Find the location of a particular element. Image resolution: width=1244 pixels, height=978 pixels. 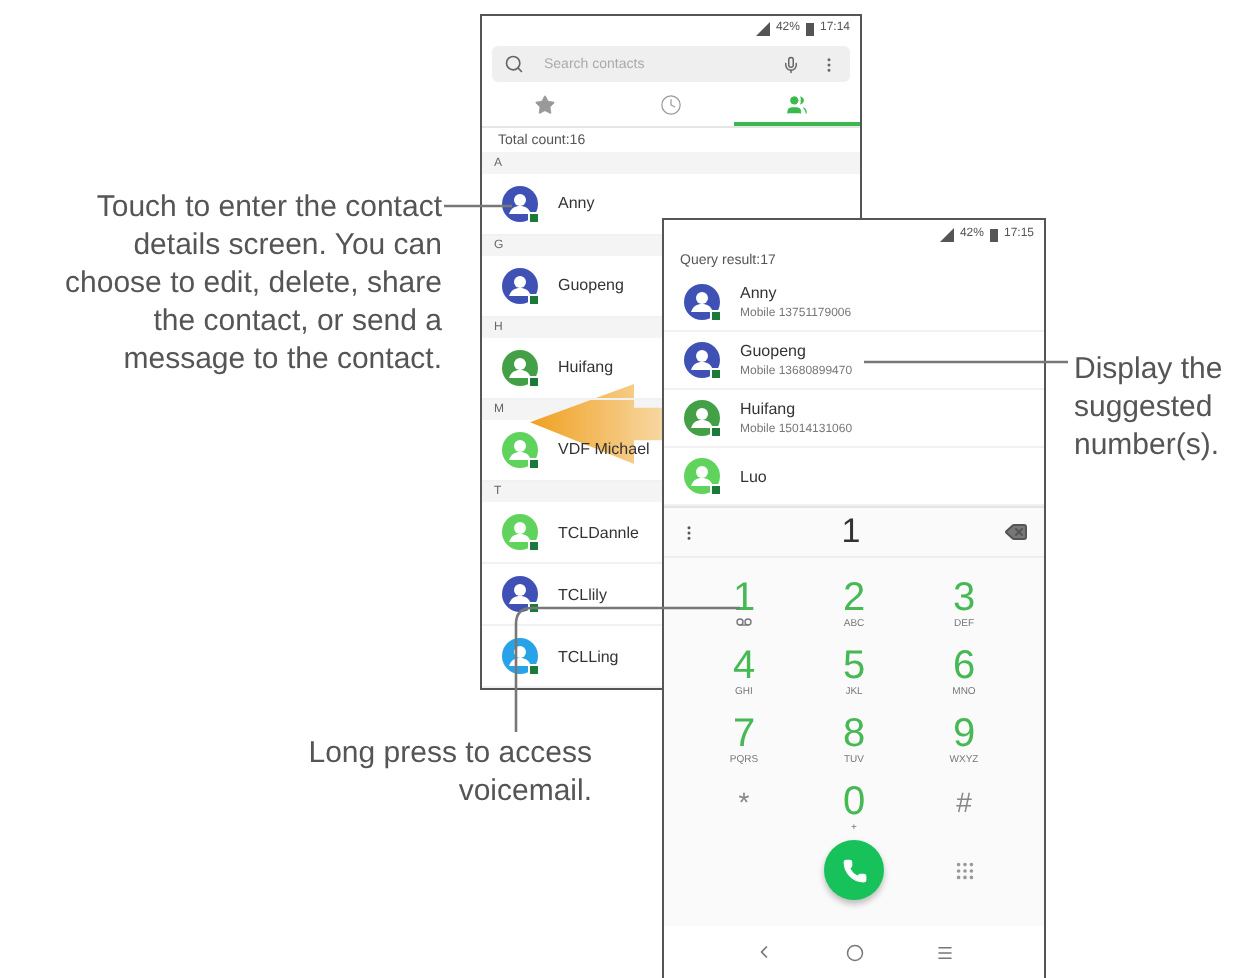

backspace-icon is located at coordinates (1016, 532).